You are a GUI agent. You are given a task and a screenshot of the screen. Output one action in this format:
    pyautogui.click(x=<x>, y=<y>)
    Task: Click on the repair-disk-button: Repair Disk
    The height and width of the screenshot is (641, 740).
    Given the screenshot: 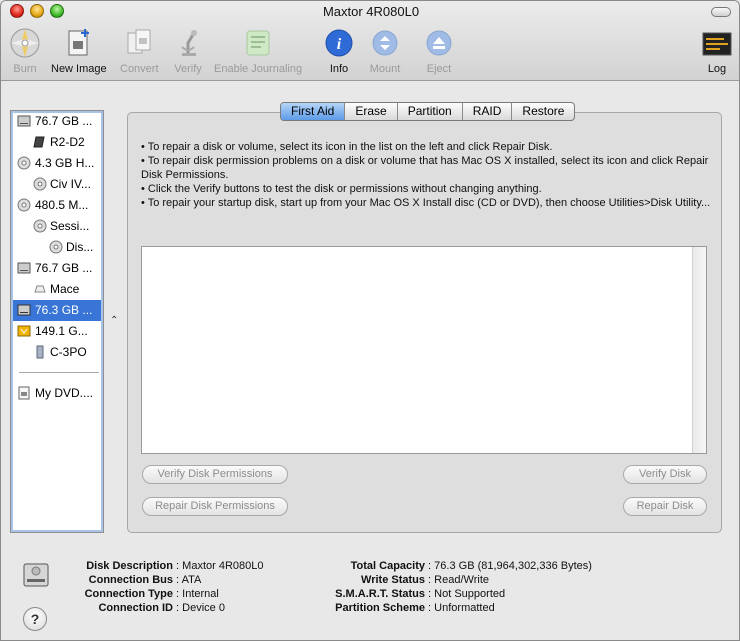 What is the action you would take?
    pyautogui.click(x=665, y=506)
    